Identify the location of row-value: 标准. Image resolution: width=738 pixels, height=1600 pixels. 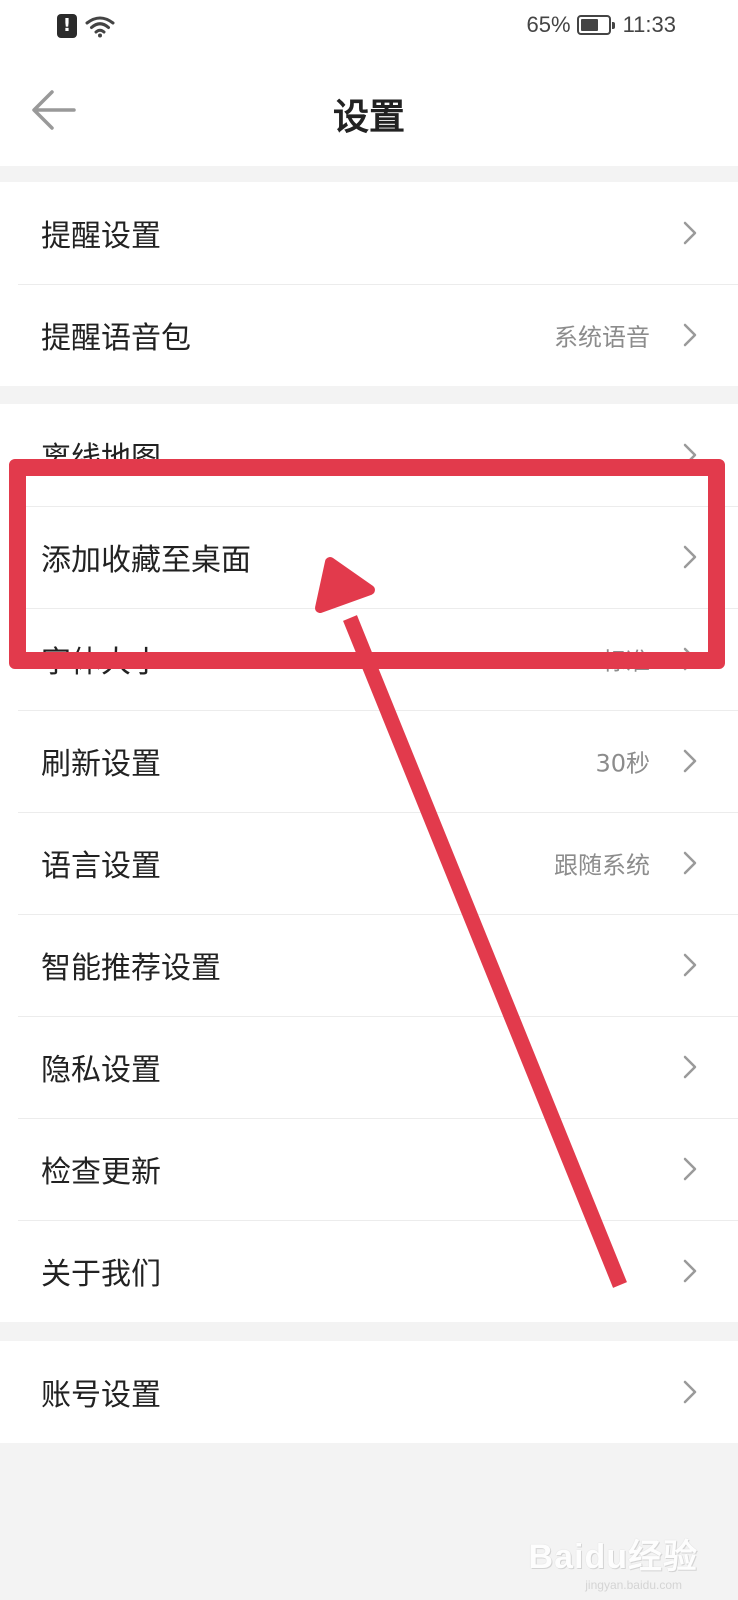
(626, 661).